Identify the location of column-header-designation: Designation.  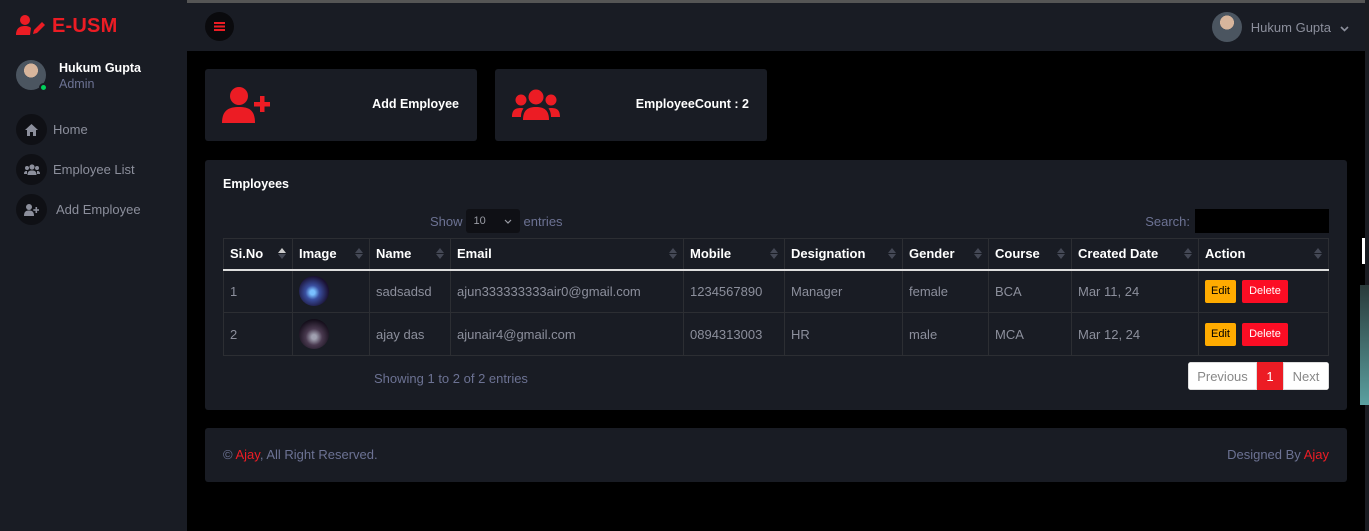
(843, 254).